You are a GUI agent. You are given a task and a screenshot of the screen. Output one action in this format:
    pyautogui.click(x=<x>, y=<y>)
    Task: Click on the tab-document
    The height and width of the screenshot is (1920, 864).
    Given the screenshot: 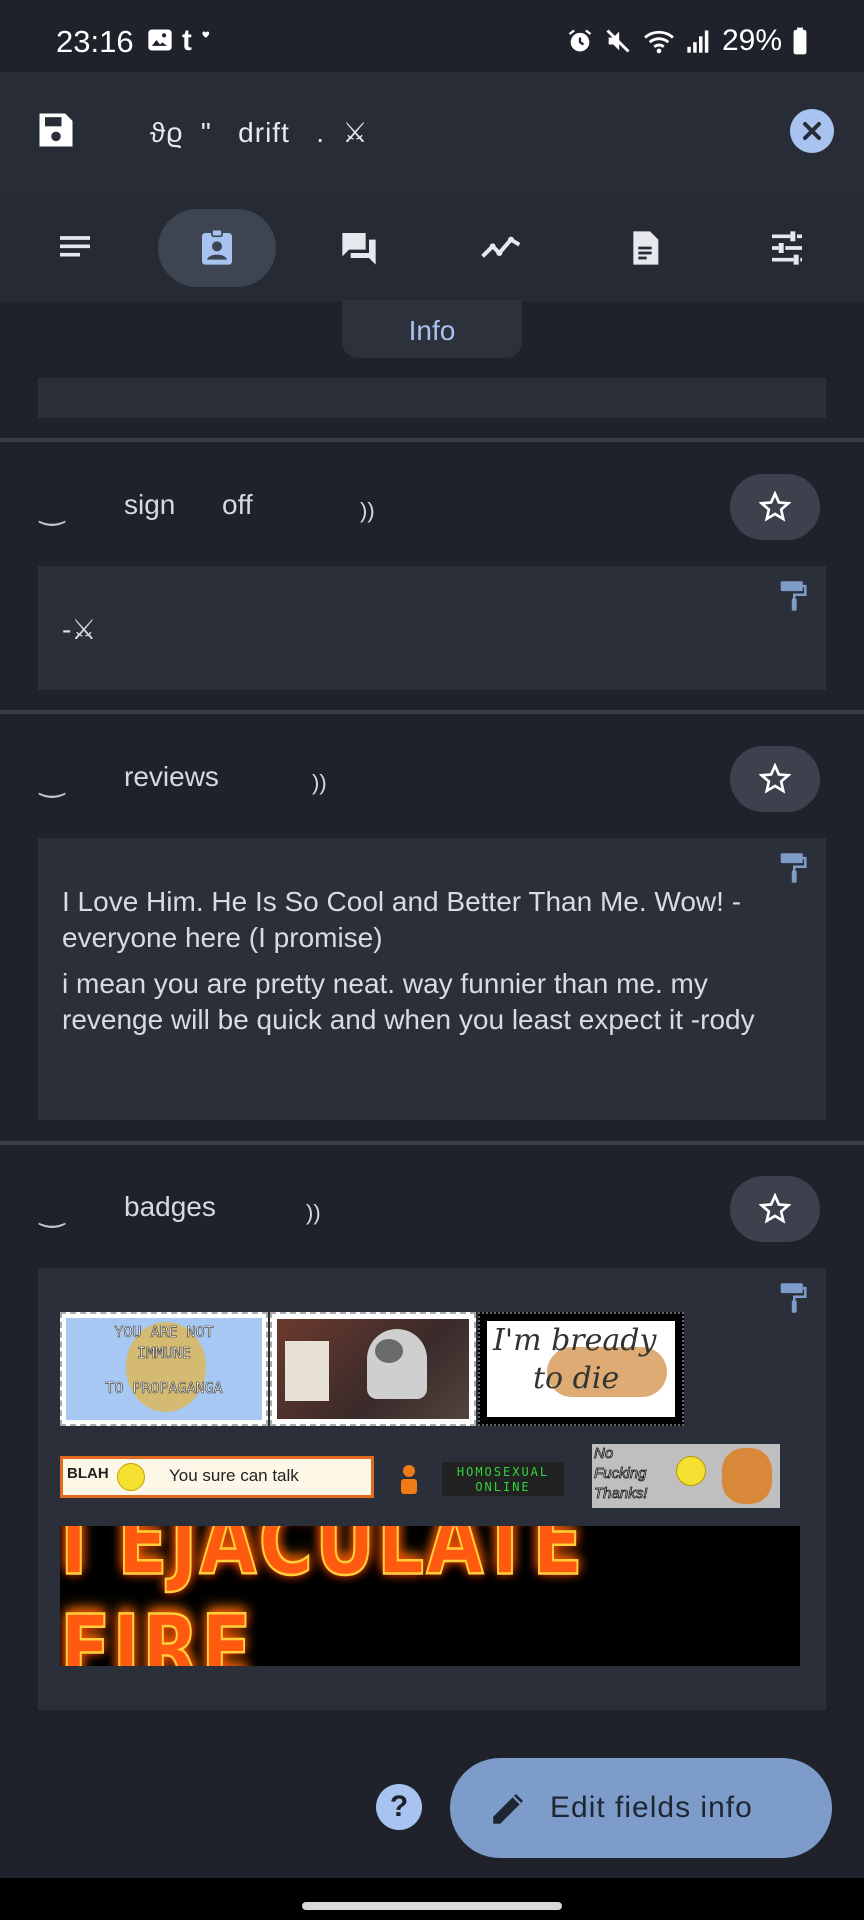 What is the action you would take?
    pyautogui.click(x=645, y=248)
    